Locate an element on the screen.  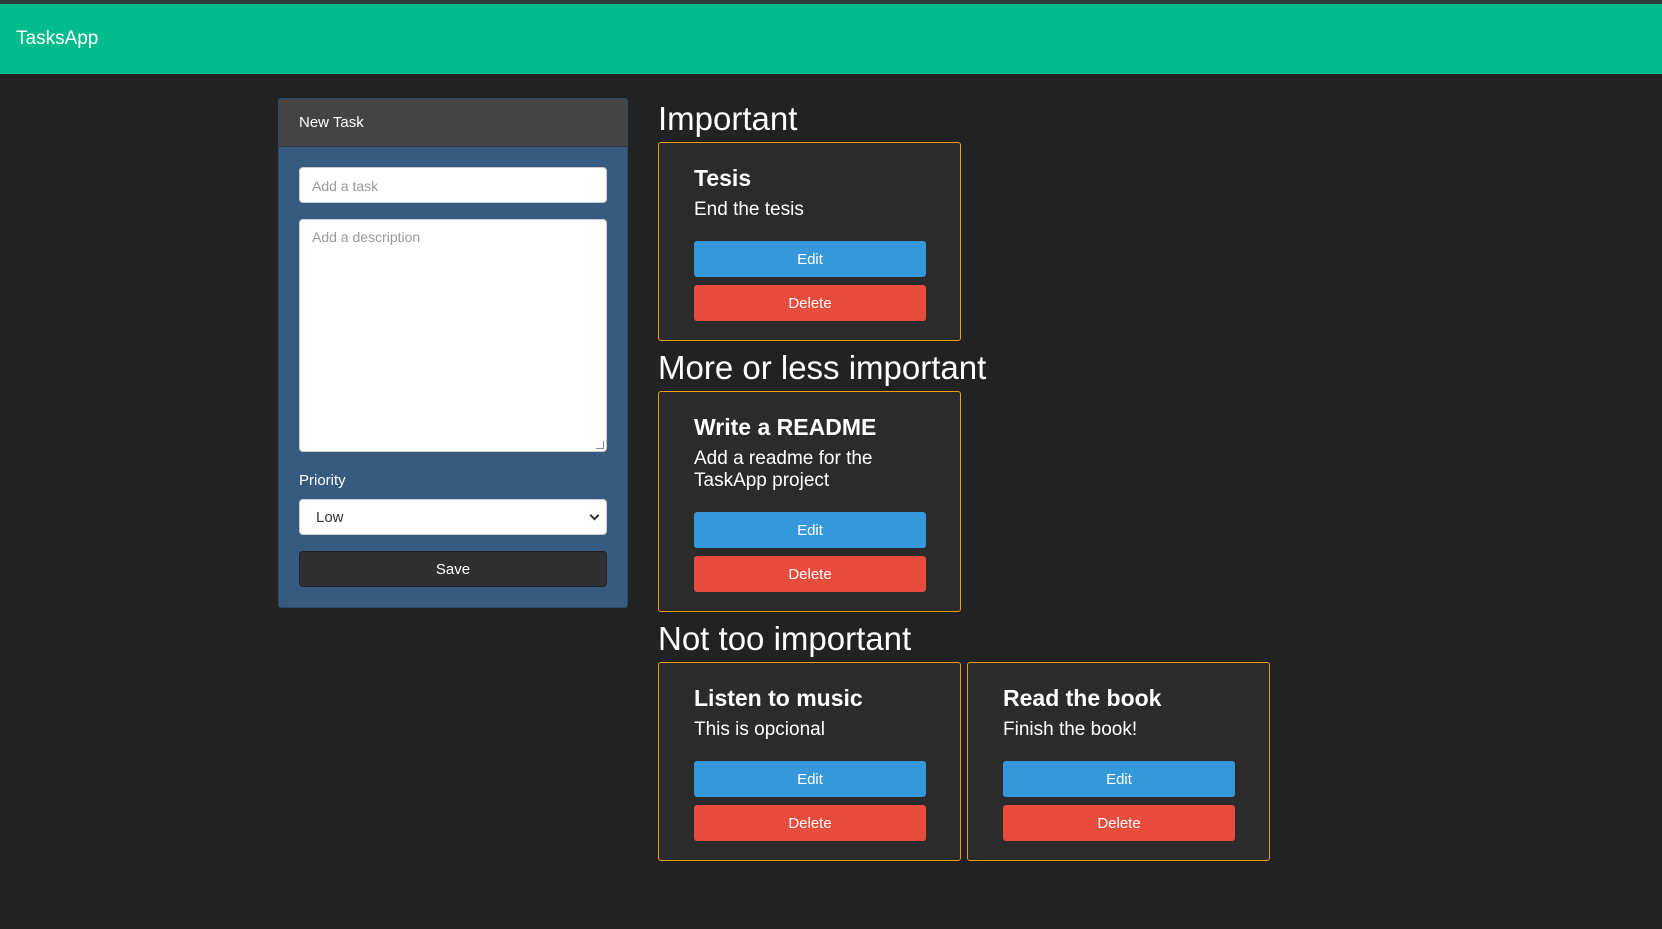
task-title: Tesis is located at coordinates (723, 178).